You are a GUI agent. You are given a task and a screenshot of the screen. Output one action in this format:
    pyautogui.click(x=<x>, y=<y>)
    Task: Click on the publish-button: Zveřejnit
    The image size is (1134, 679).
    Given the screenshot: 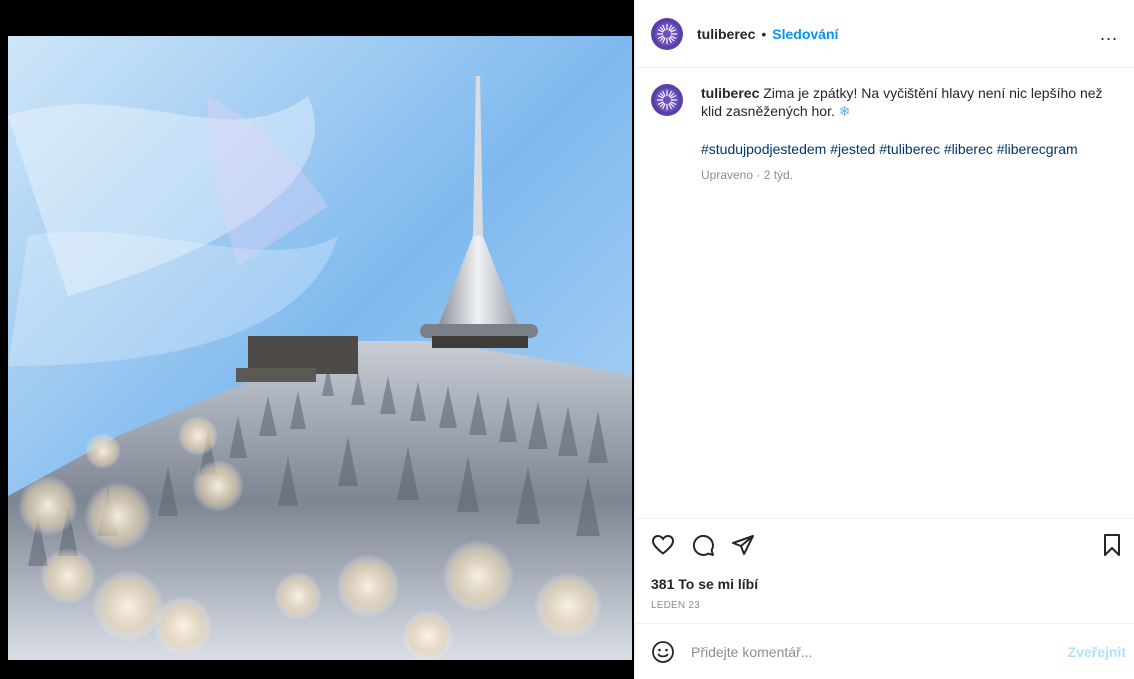 What is the action you would take?
    pyautogui.click(x=1097, y=652)
    